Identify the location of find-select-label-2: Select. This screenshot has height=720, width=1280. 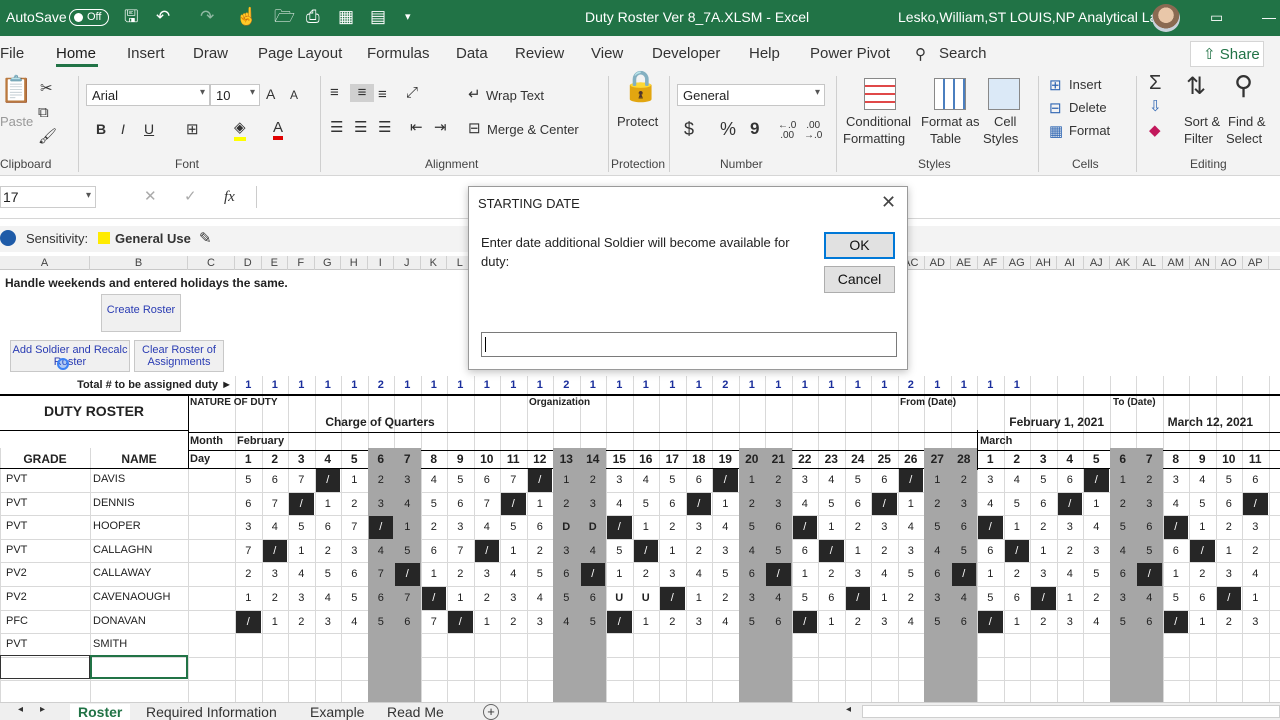
(1244, 138).